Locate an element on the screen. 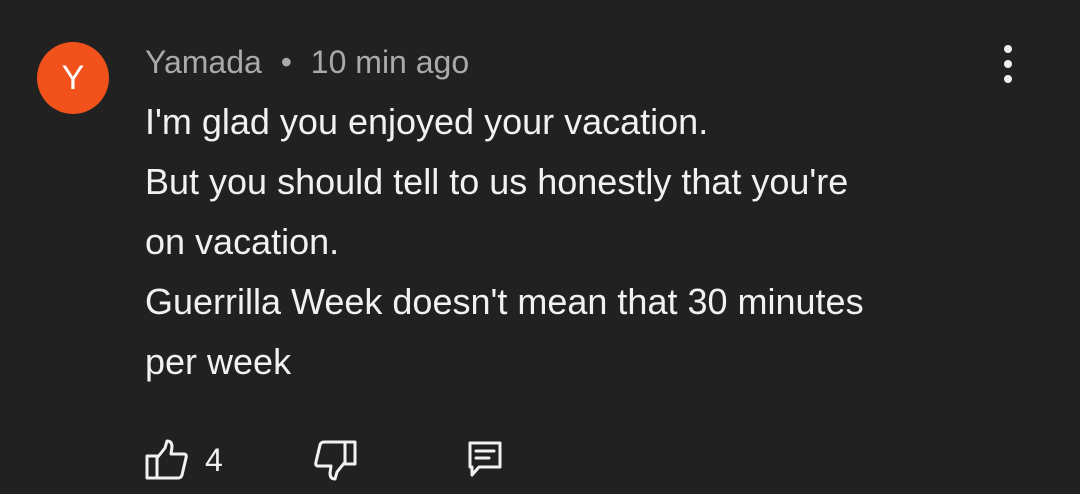 The height and width of the screenshot is (494, 1080). reply-button is located at coordinates (485, 460).